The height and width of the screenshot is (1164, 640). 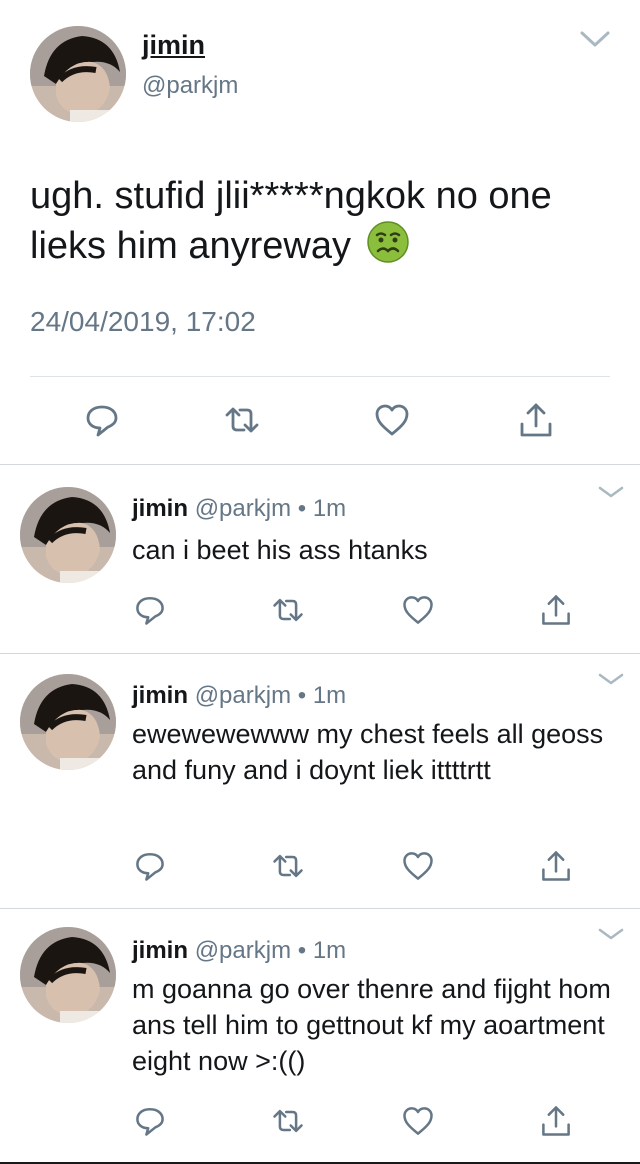 I want to click on tweet-timestamp: 24/04/2019, 17:02, so click(x=143, y=321).